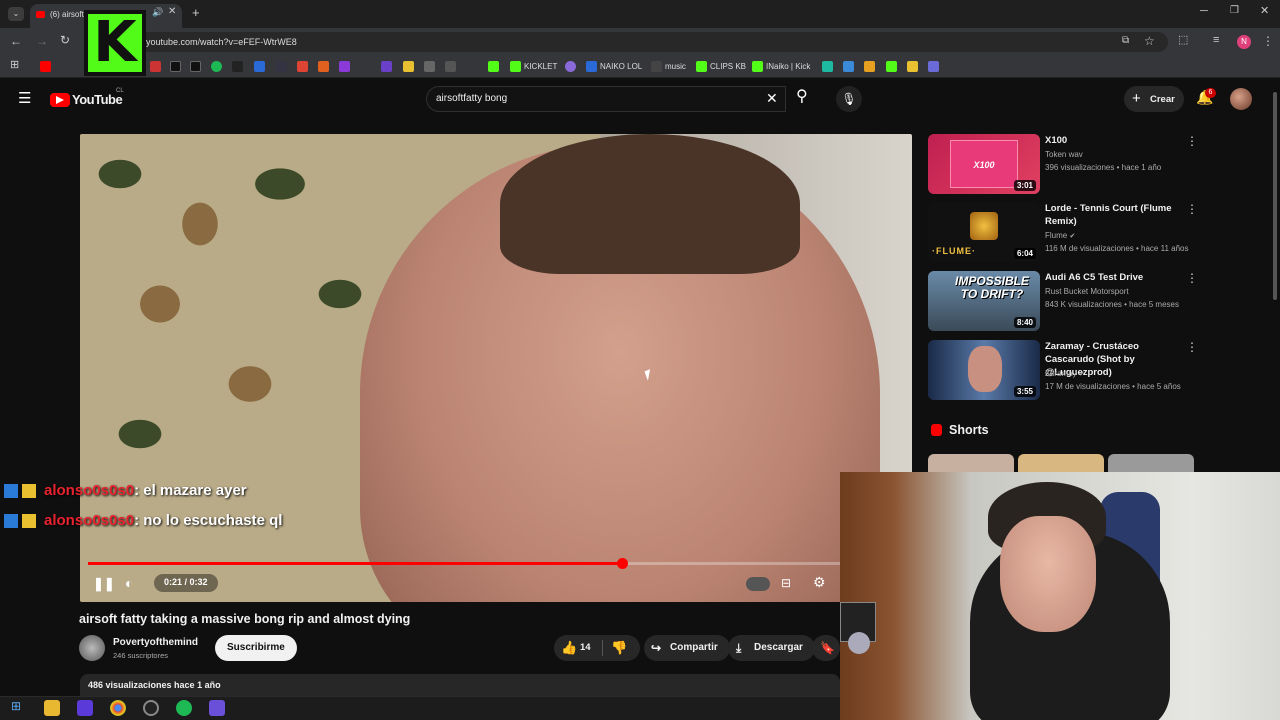 This screenshot has width=1280, height=720. What do you see at coordinates (85, 708) in the screenshot?
I see `app-icon` at bounding box center [85, 708].